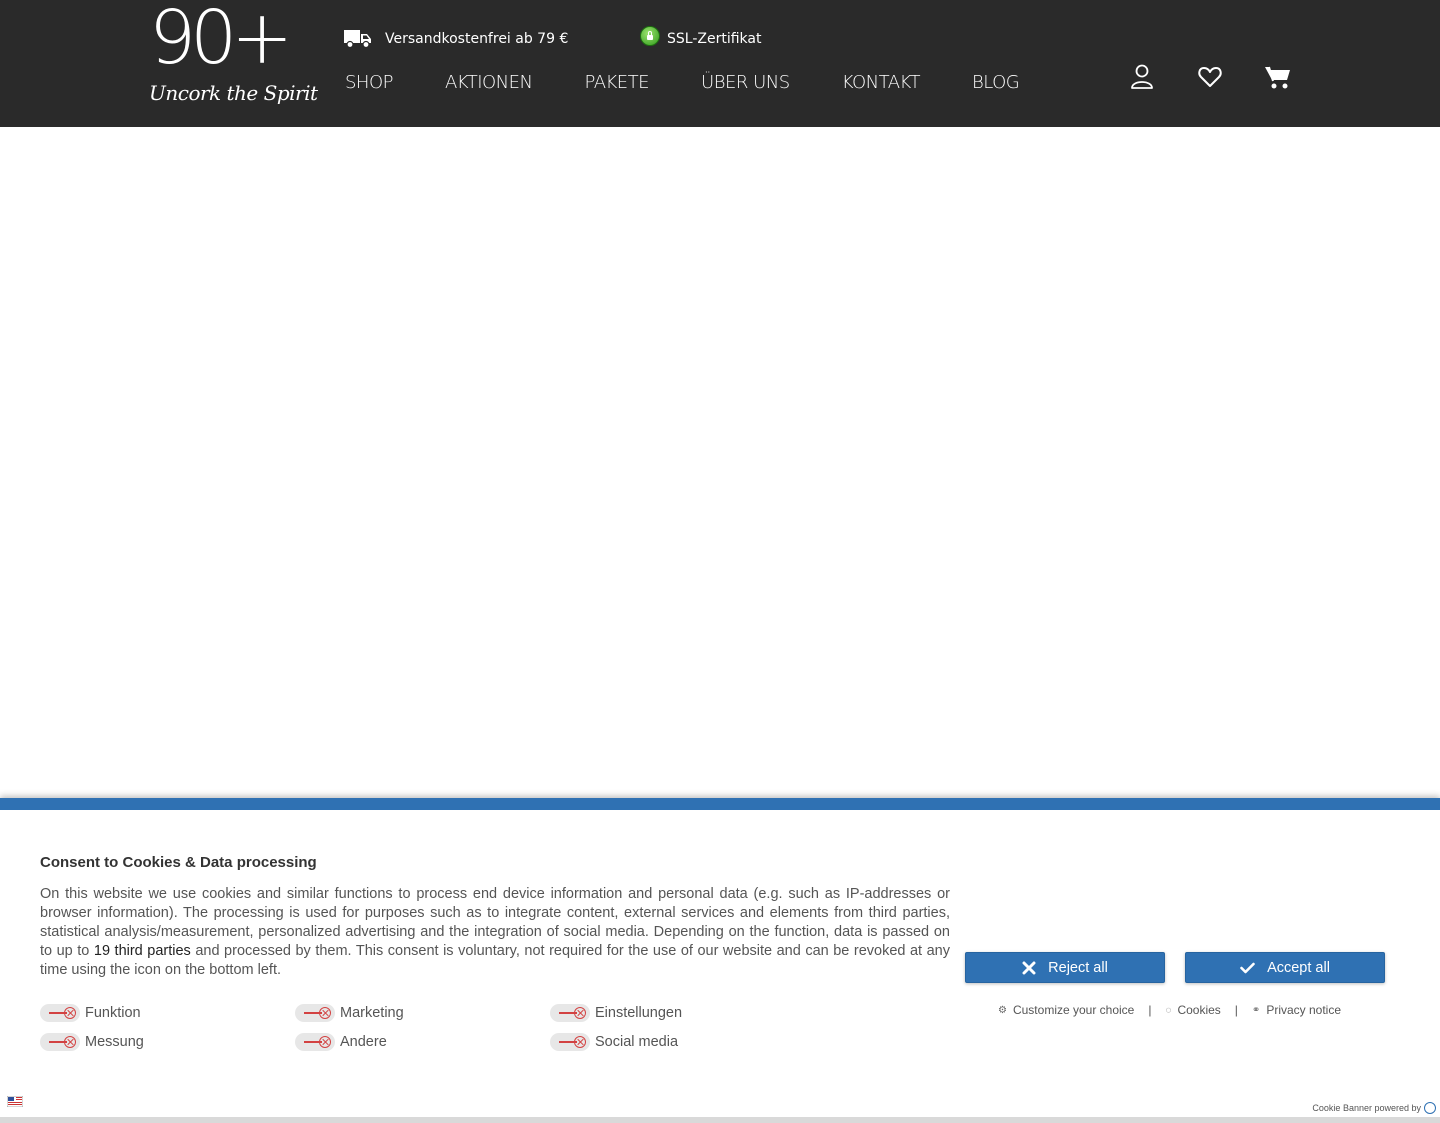 The height and width of the screenshot is (1123, 1440). I want to click on reject-all-button: Reject all, so click(1065, 967).